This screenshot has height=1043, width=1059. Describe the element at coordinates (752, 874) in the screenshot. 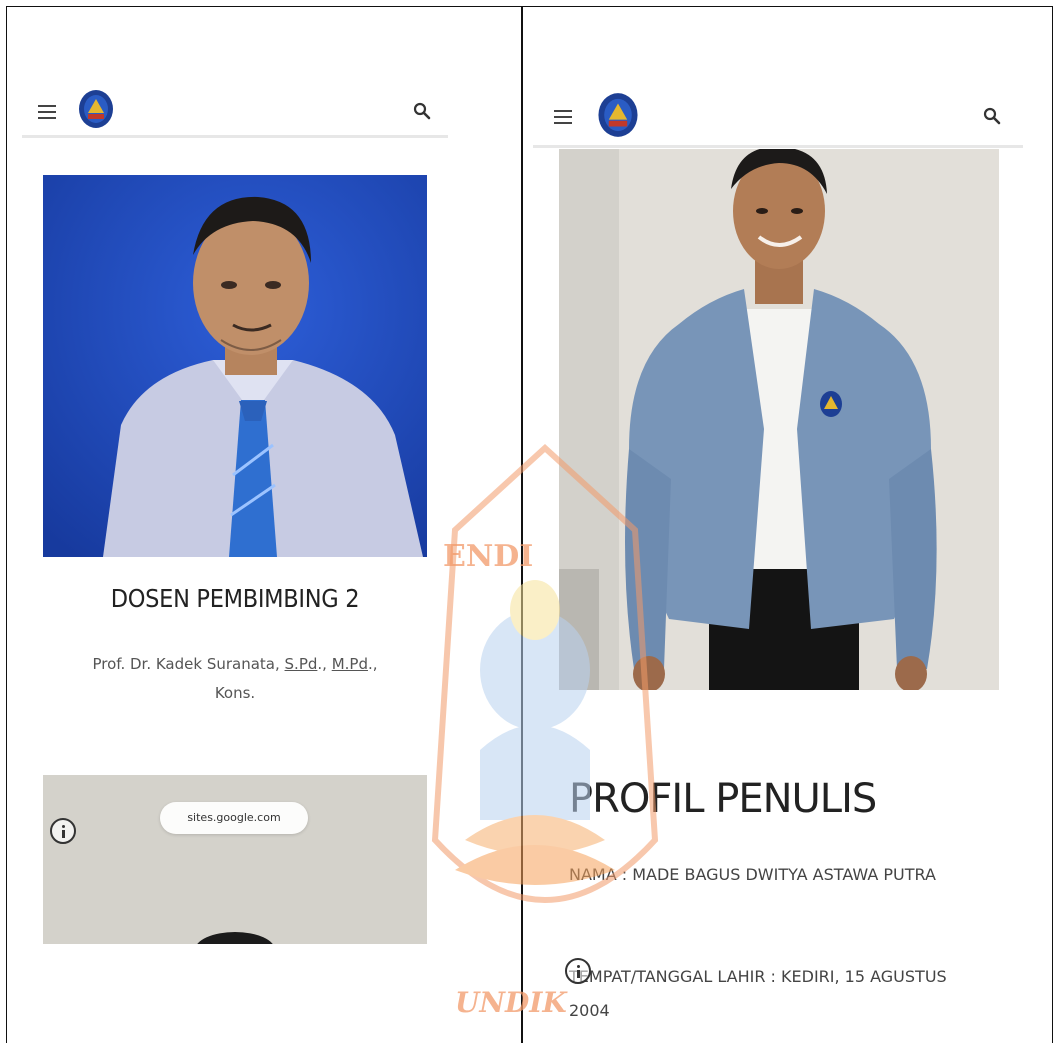

I see `author-name-line: NAMA : MADE BAGUS DWITYA ASTAWA PUTRA` at that location.